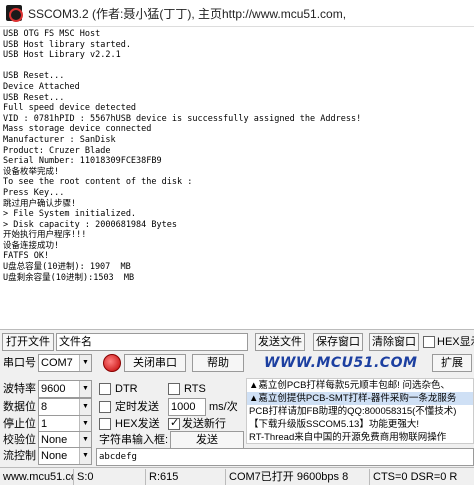  I want to click on databits-value: 8, so click(44, 407).